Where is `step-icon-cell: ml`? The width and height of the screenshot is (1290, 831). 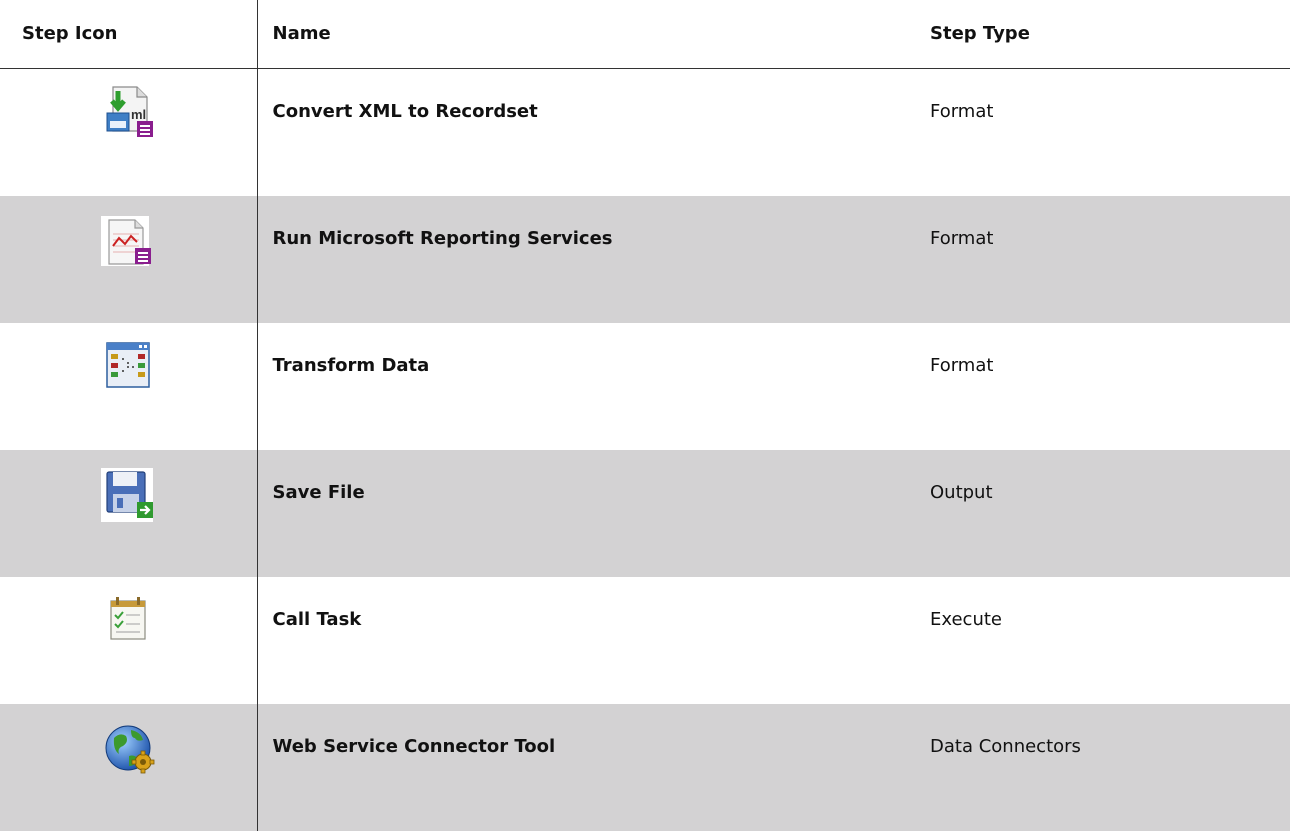
step-icon-cell: ml is located at coordinates (128, 133).